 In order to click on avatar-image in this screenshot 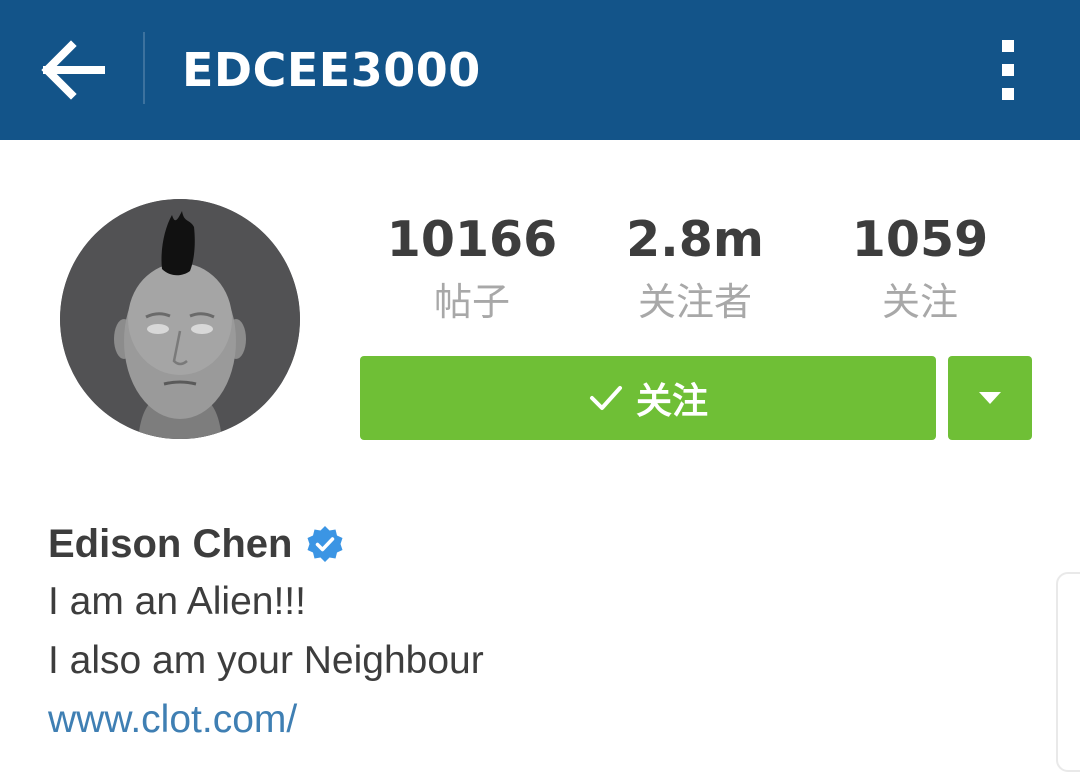, I will do `click(180, 319)`.